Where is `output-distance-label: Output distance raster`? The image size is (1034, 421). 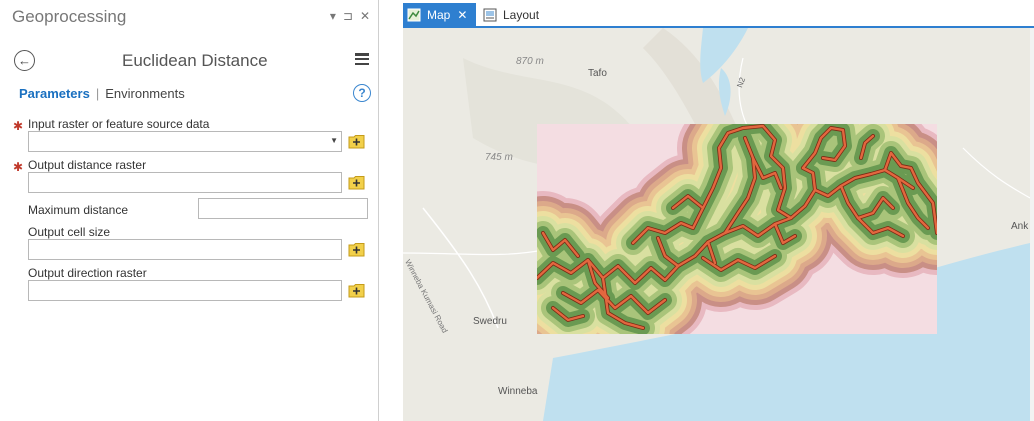
output-distance-label: Output distance raster is located at coordinates (87, 165).